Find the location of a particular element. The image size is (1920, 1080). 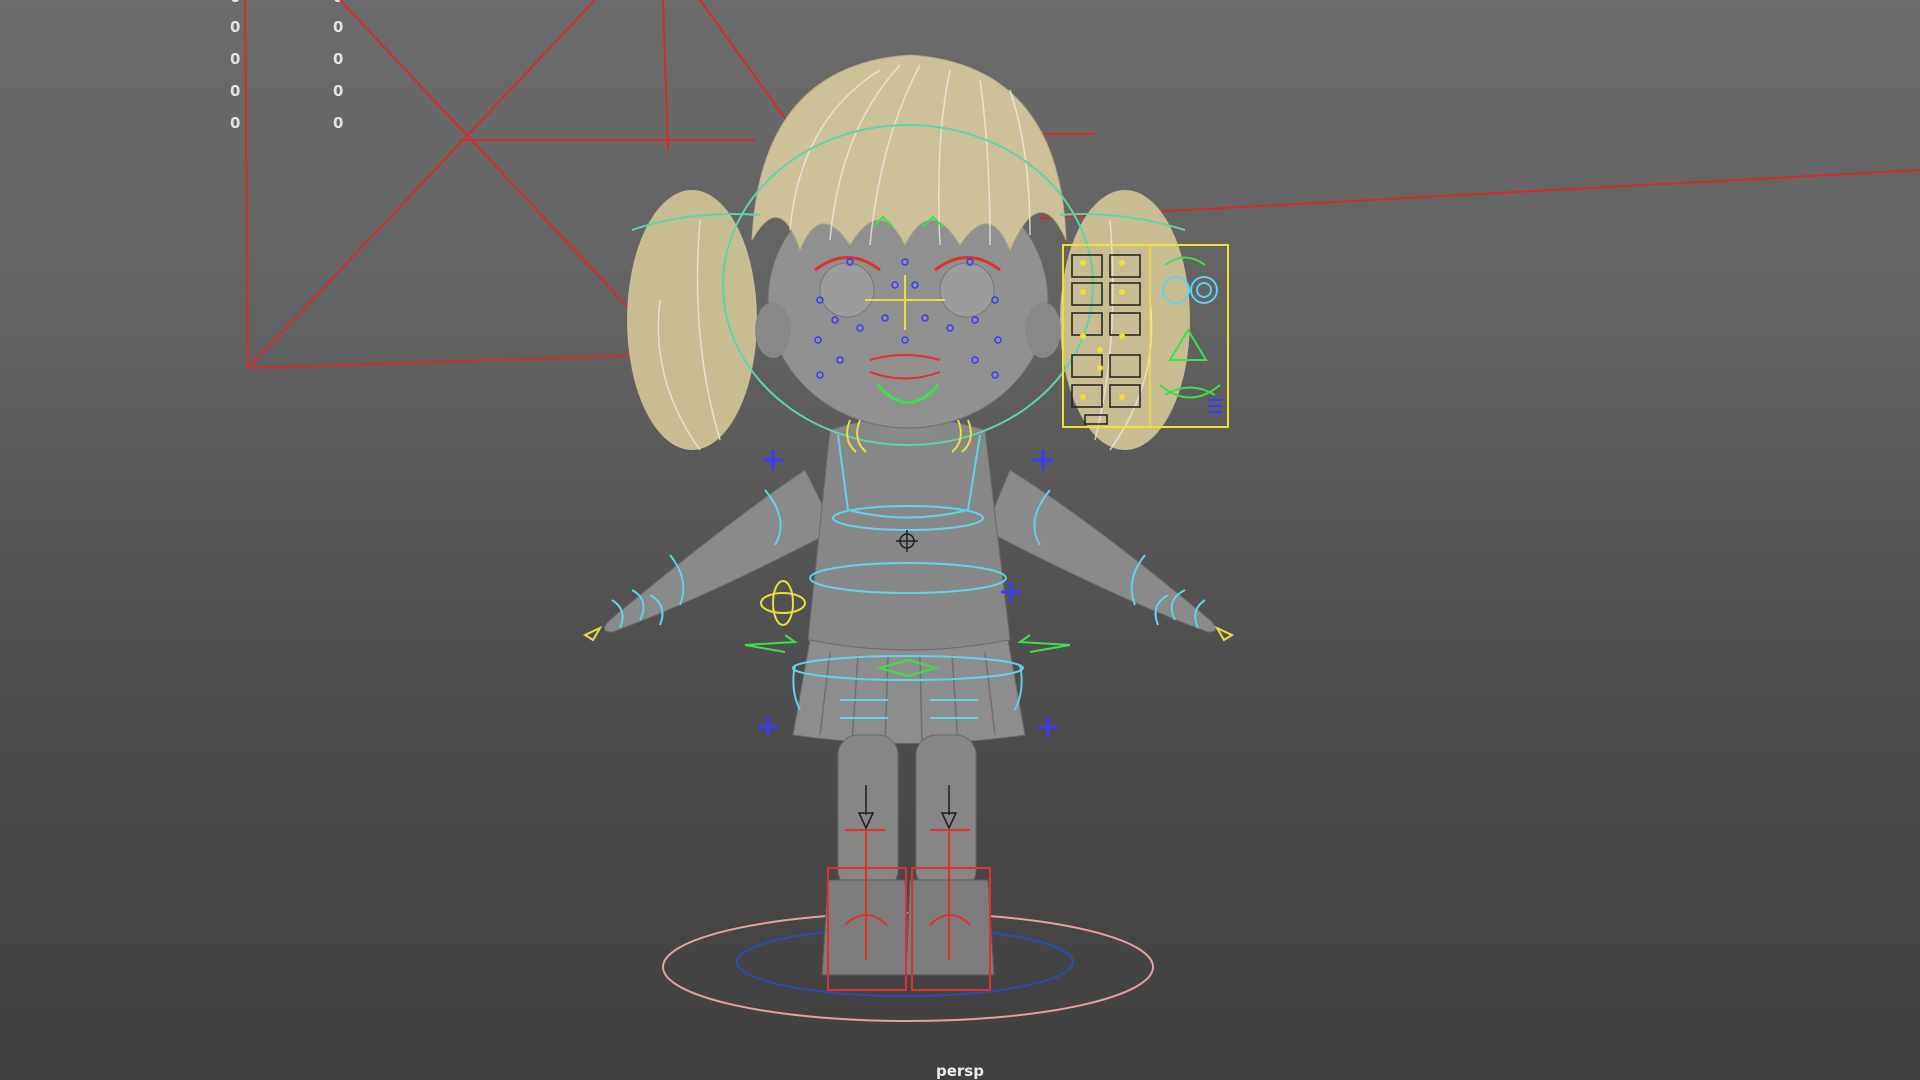

camera-name-label: persp is located at coordinates (960, 1071).